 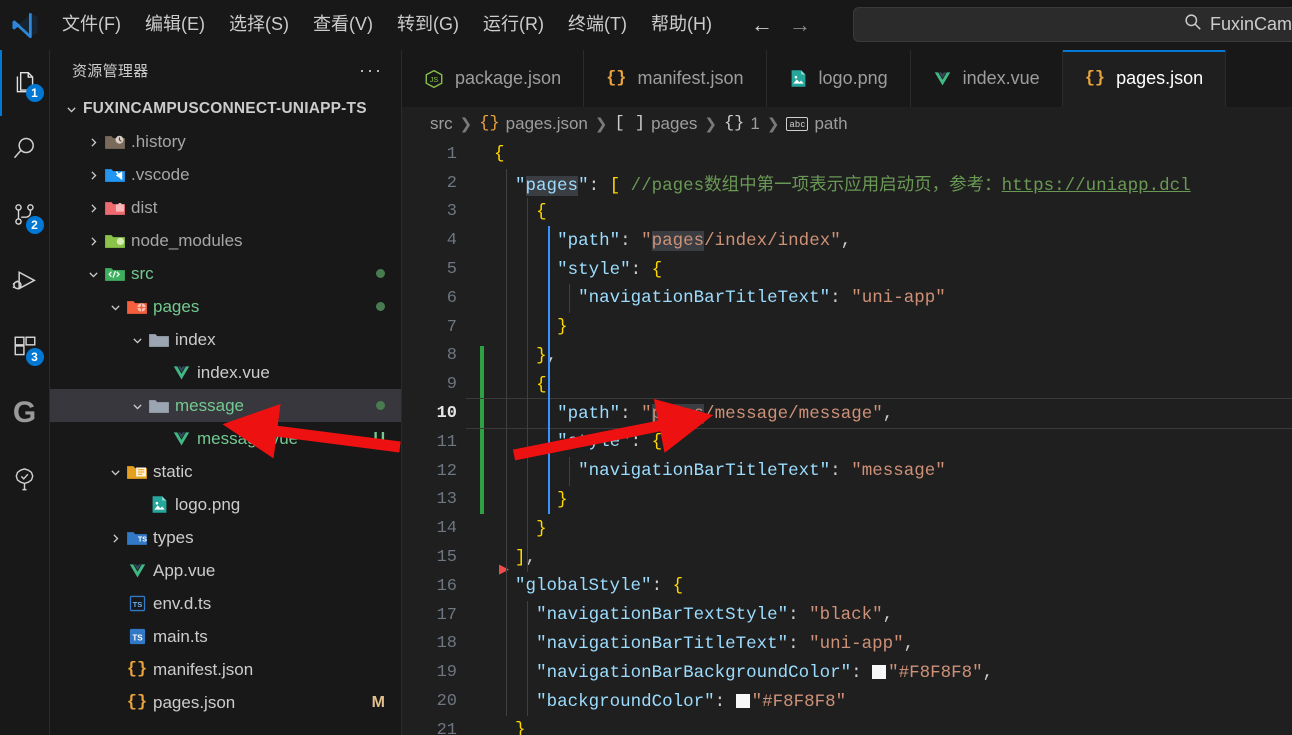 What do you see at coordinates (847, 725) in the screenshot?
I see `code-line: 21 }` at bounding box center [847, 725].